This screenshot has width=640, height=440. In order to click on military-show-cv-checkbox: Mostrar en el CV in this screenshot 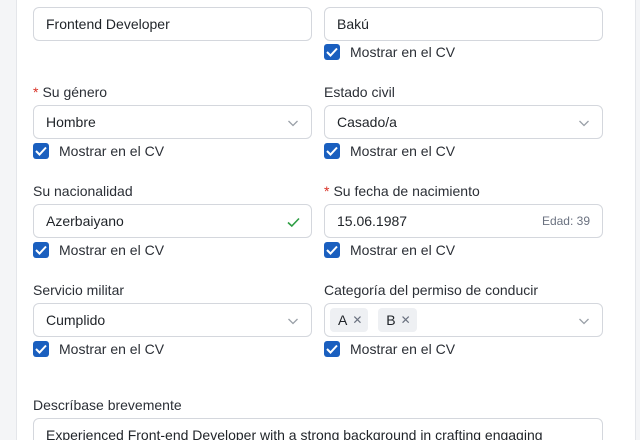, I will do `click(98, 349)`.